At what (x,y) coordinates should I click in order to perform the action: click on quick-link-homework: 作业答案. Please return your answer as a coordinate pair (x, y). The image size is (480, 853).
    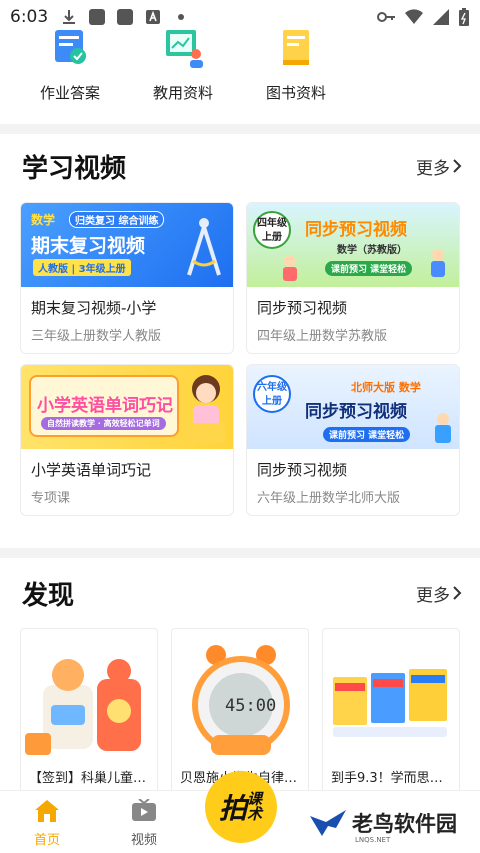
    Looking at the image, I should click on (70, 66).